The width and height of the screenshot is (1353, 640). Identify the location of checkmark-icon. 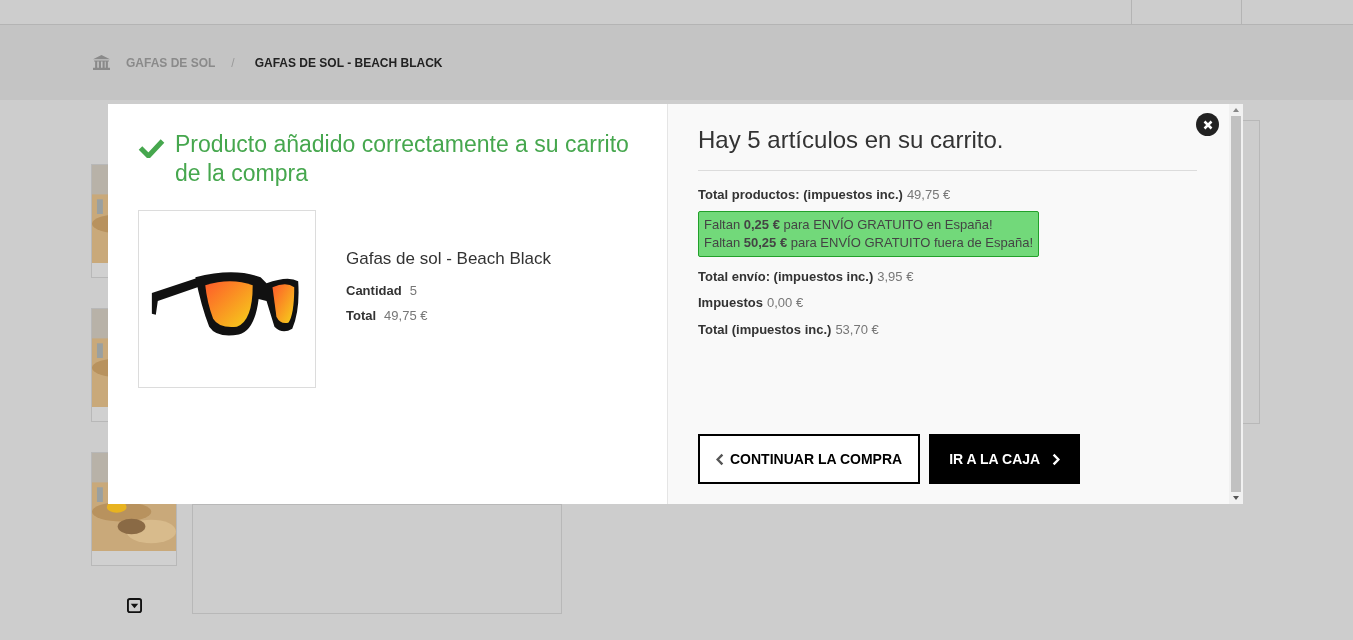
(151, 148).